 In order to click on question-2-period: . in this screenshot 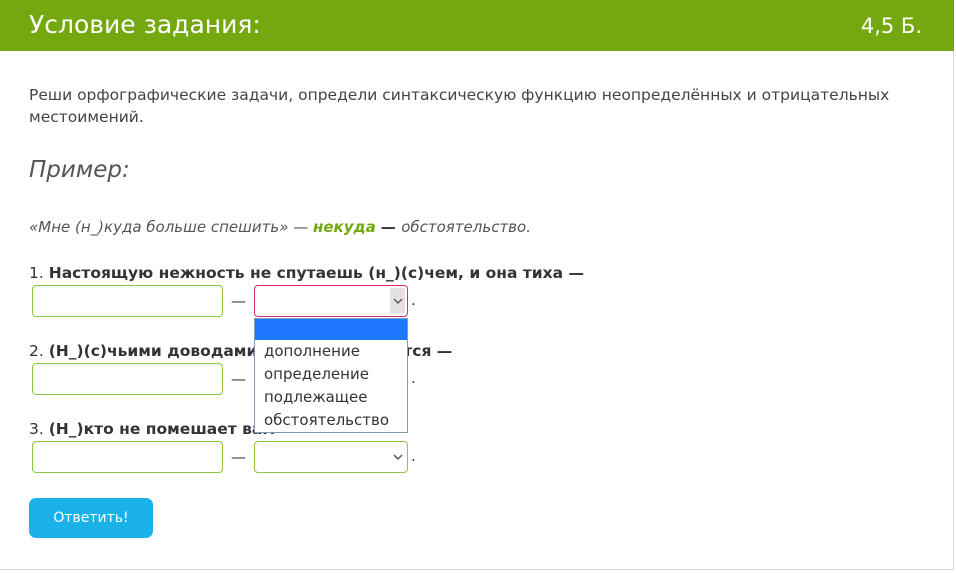, I will do `click(413, 378)`.